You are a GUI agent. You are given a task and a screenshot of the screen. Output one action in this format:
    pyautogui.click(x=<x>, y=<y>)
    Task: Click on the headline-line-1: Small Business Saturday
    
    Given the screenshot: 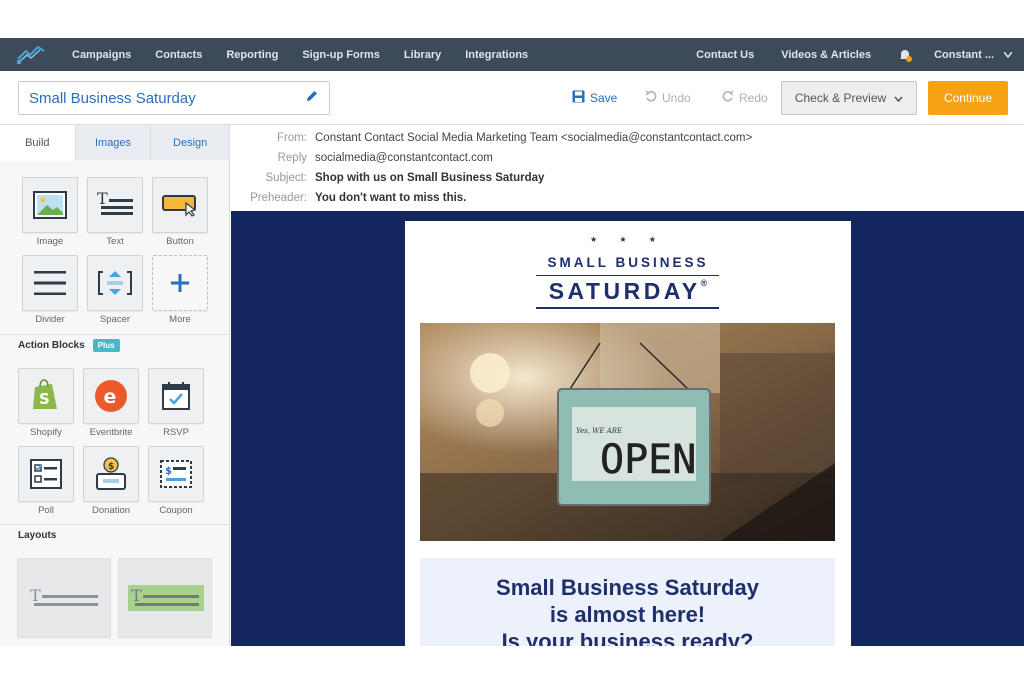 What is the action you would take?
    pyautogui.click(x=627, y=587)
    